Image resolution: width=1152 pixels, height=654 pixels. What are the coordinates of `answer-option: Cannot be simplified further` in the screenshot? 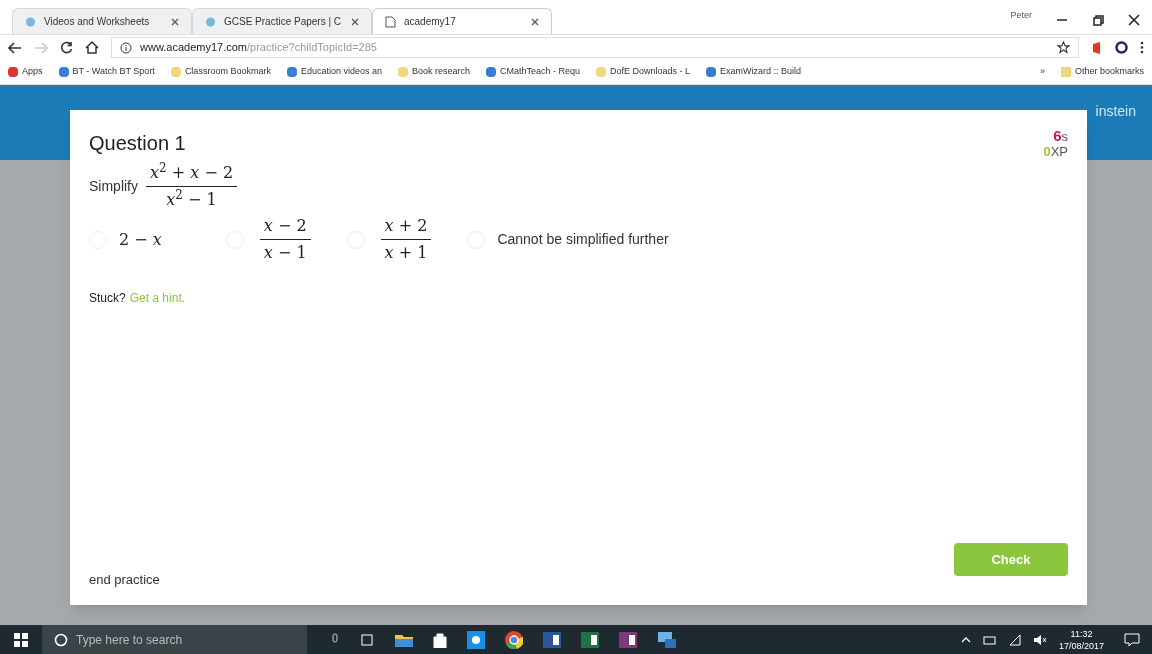 It's located at (583, 239).